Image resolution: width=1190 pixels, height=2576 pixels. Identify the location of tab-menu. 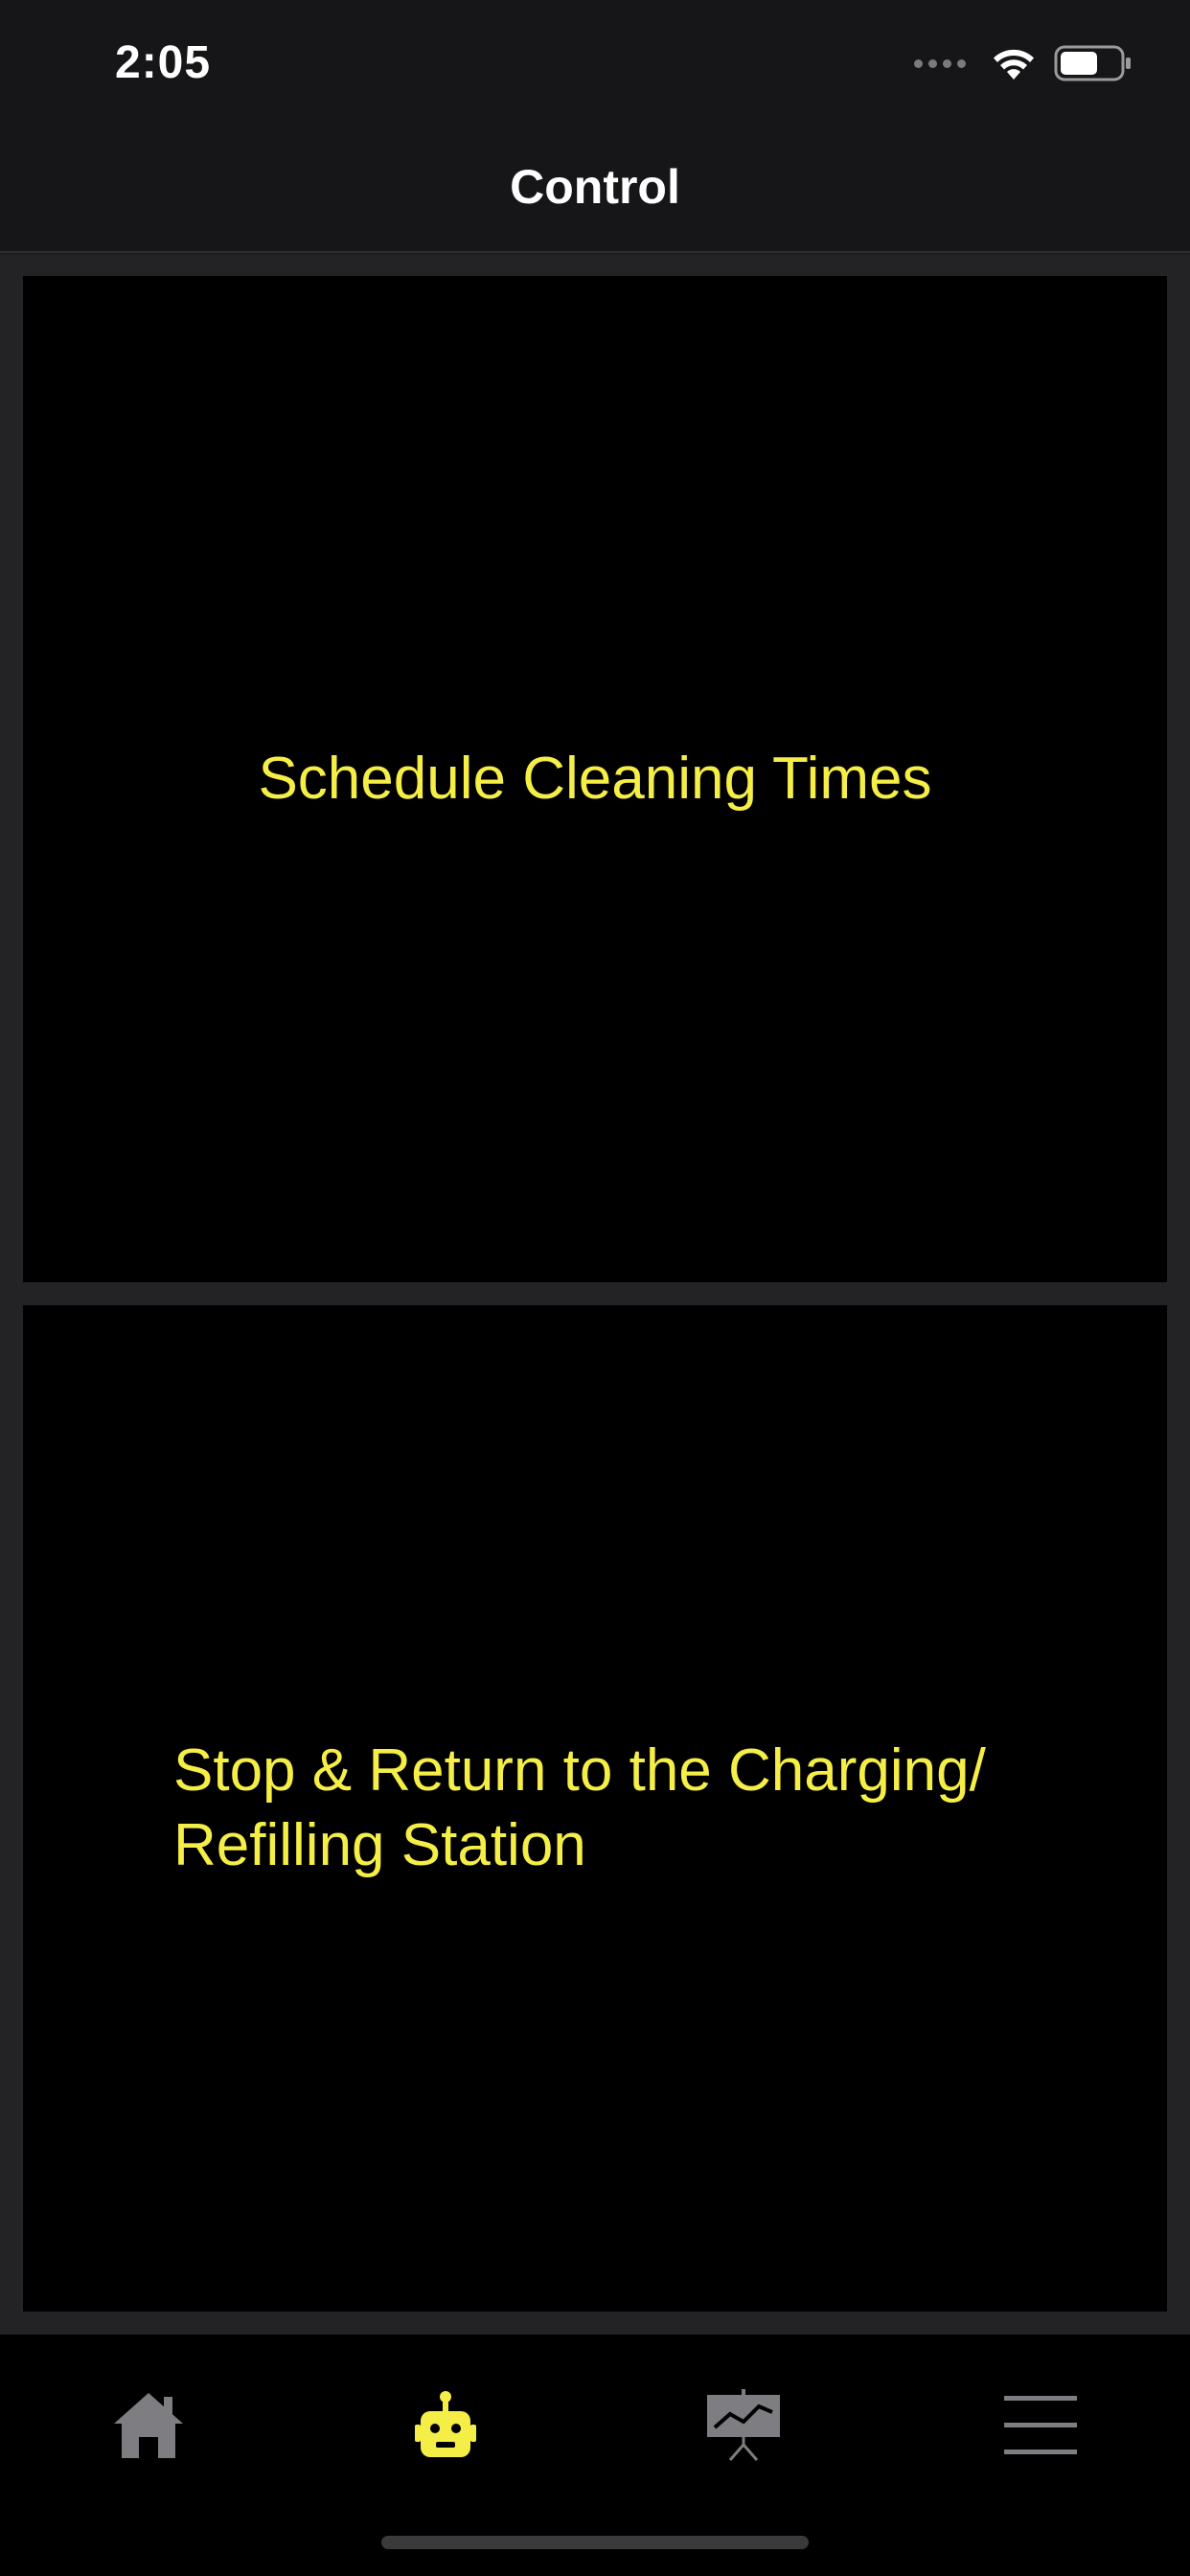
(1040, 2425).